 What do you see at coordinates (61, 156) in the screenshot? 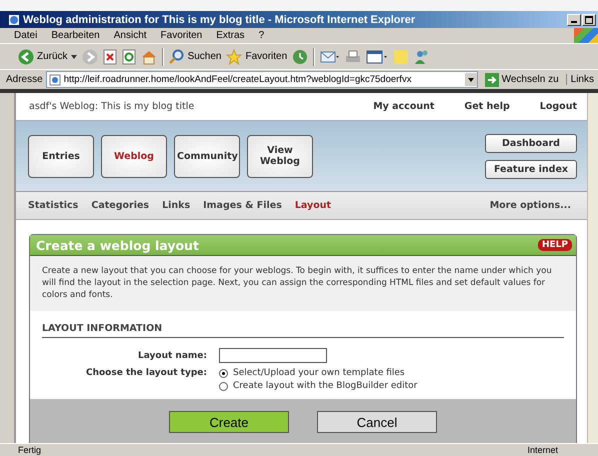
I see `main-tab: Entries` at bounding box center [61, 156].